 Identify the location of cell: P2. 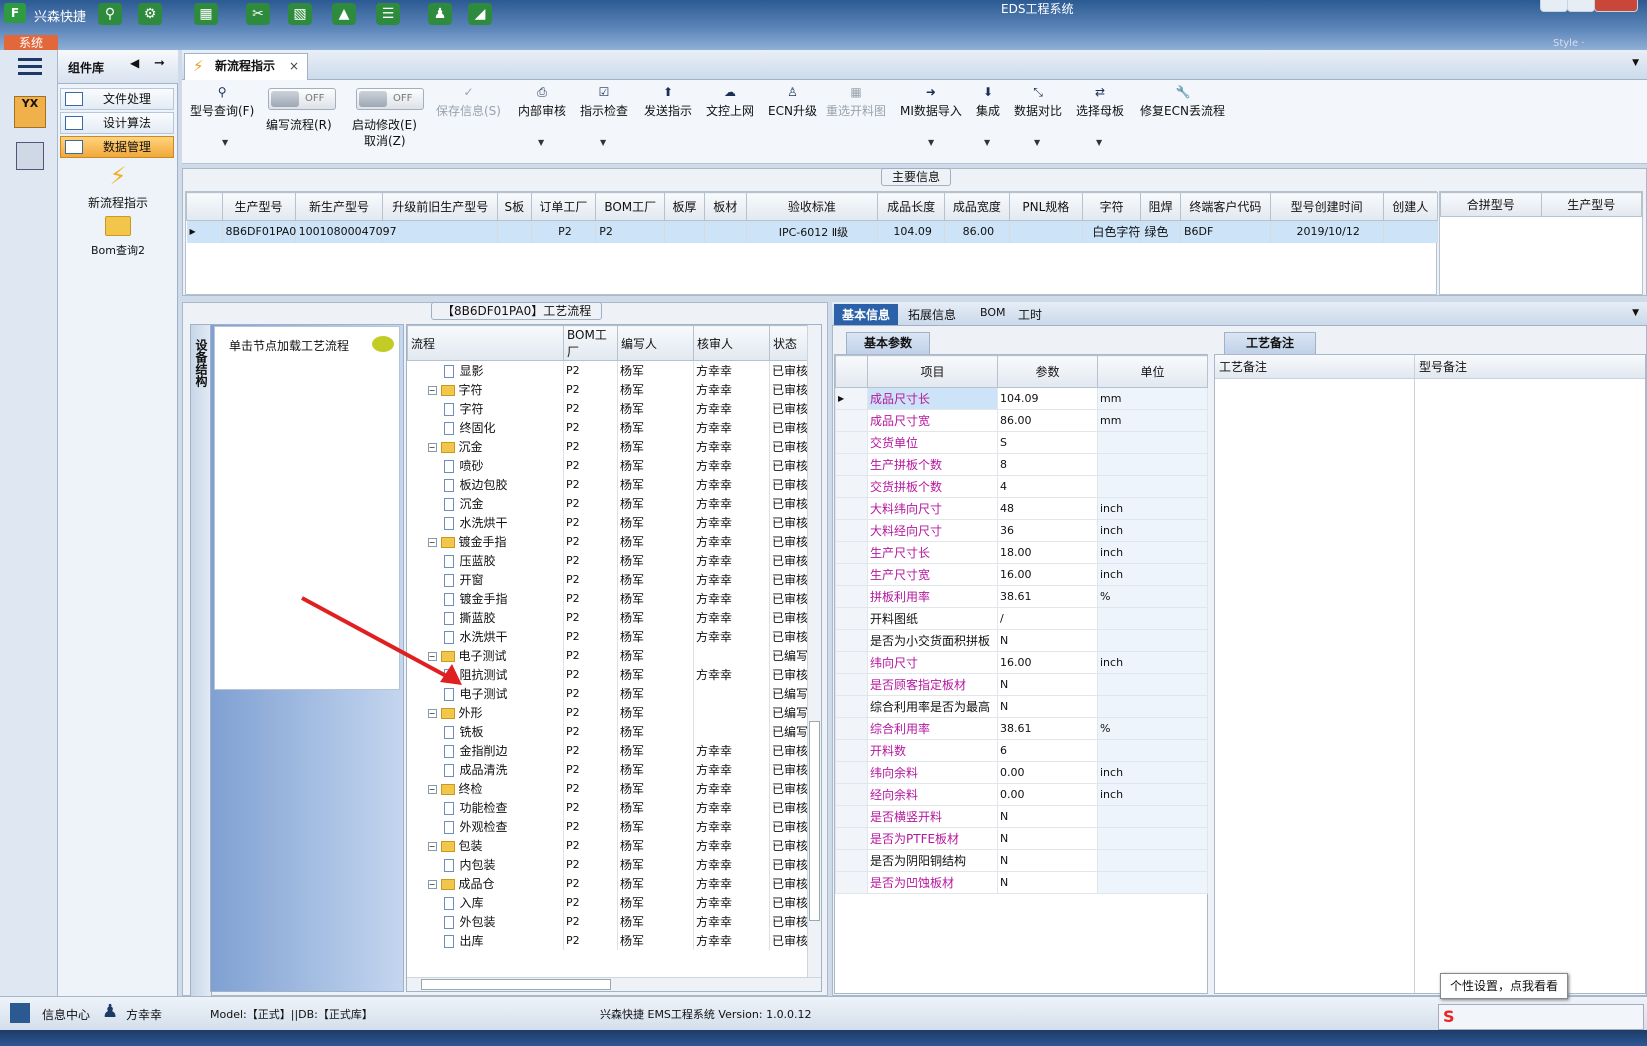
(564, 231).